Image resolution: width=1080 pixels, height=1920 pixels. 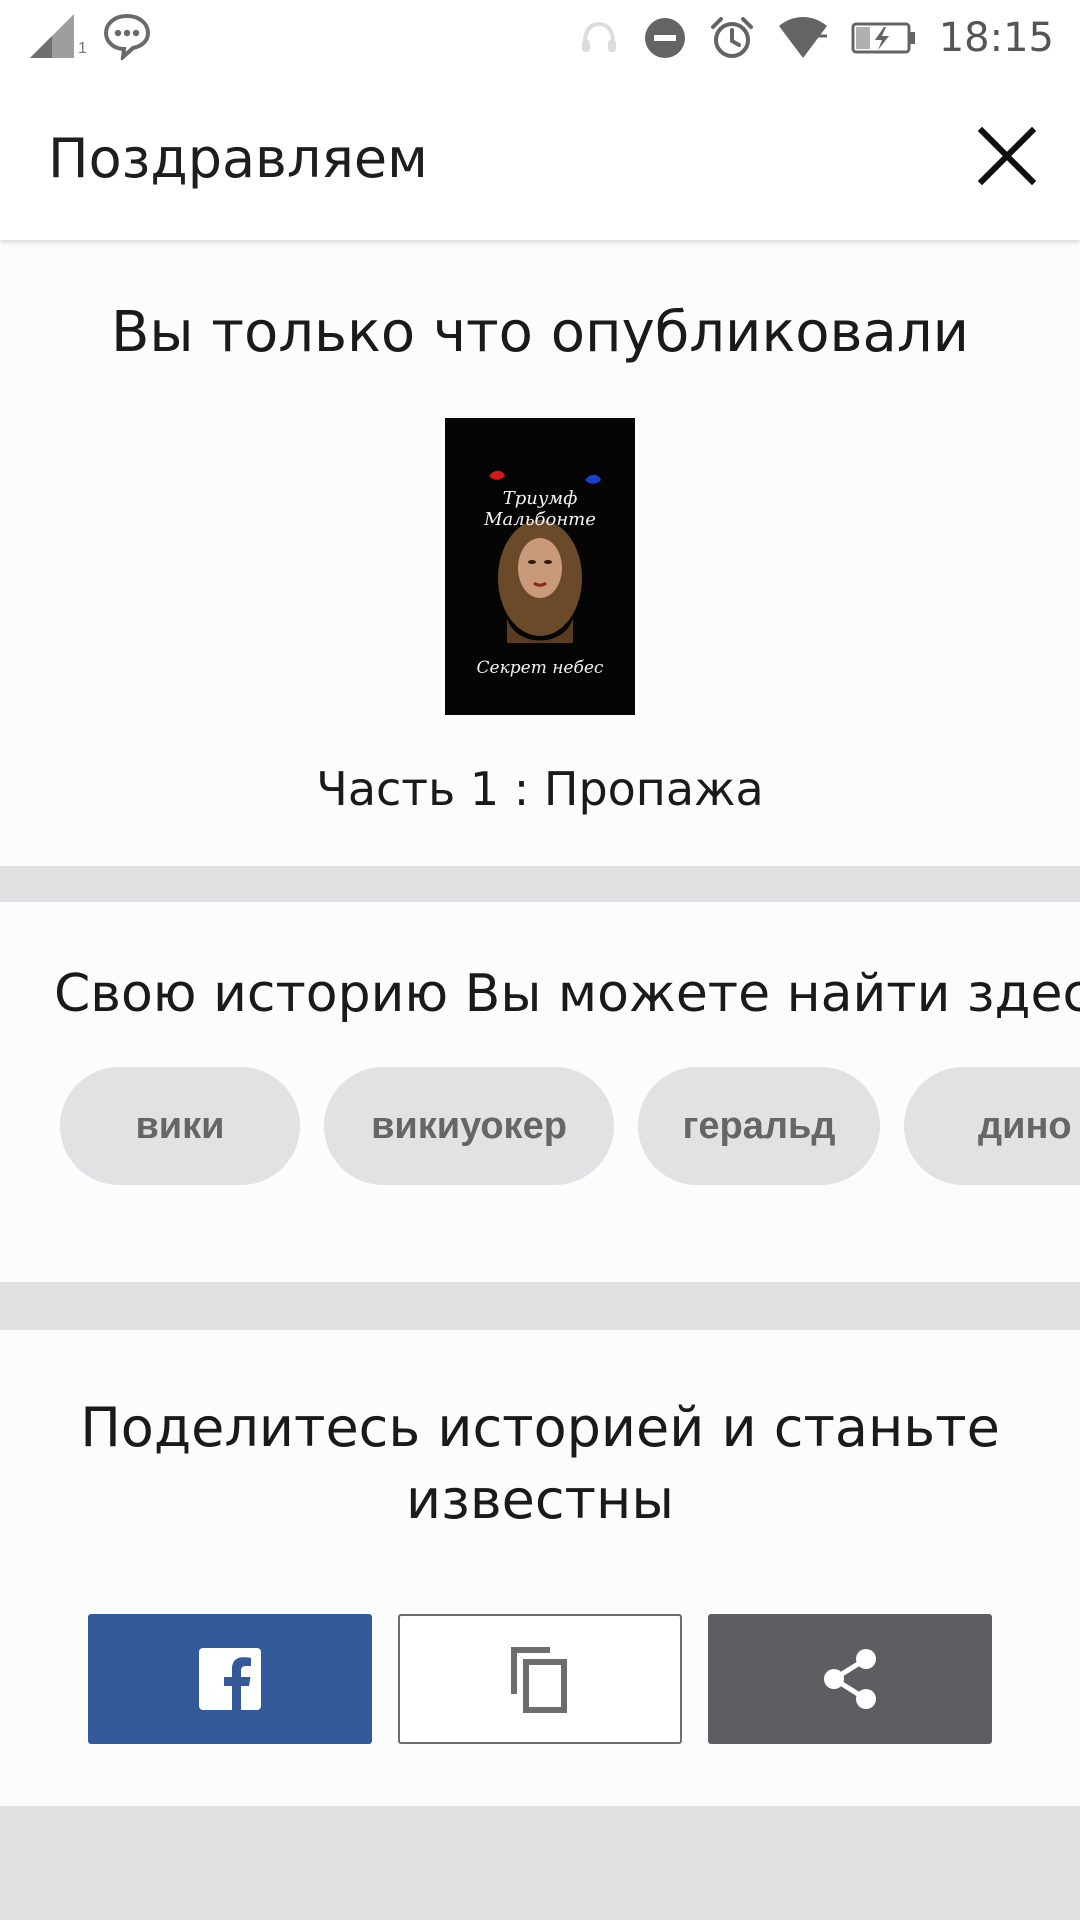 I want to click on status-bar: 1 18:15, so click(x=540, y=37).